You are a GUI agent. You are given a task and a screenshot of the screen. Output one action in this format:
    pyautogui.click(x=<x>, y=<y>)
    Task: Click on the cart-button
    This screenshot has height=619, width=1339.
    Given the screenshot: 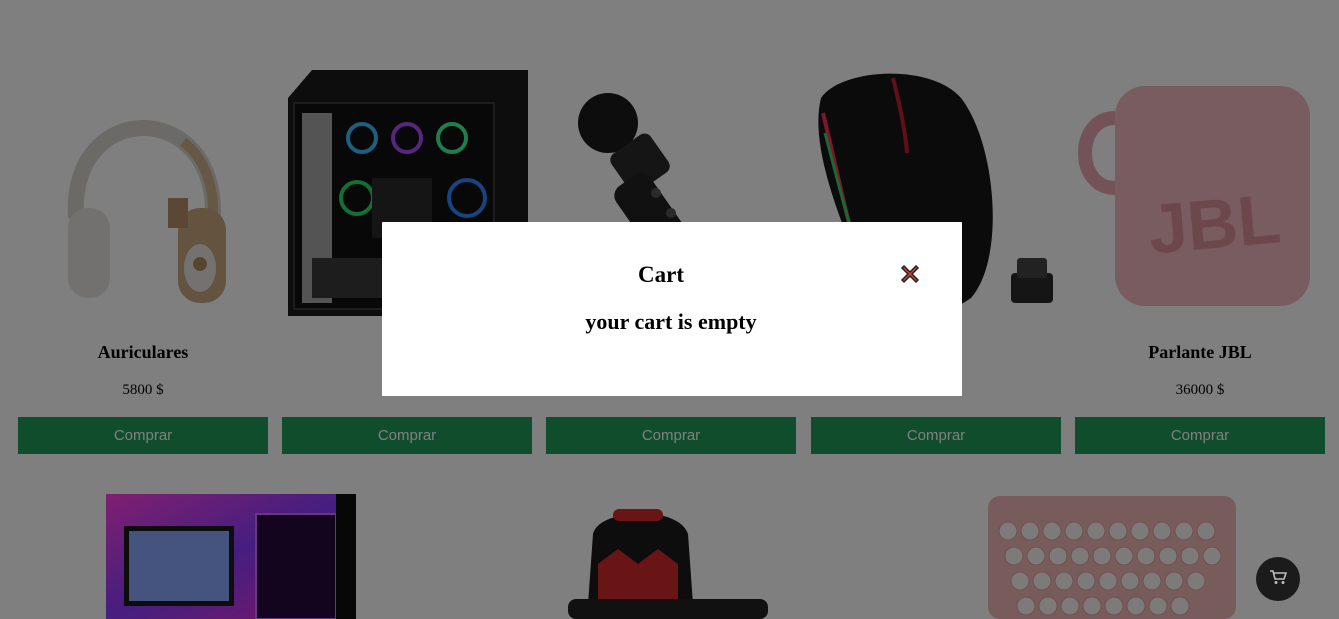 What is the action you would take?
    pyautogui.click(x=1278, y=579)
    